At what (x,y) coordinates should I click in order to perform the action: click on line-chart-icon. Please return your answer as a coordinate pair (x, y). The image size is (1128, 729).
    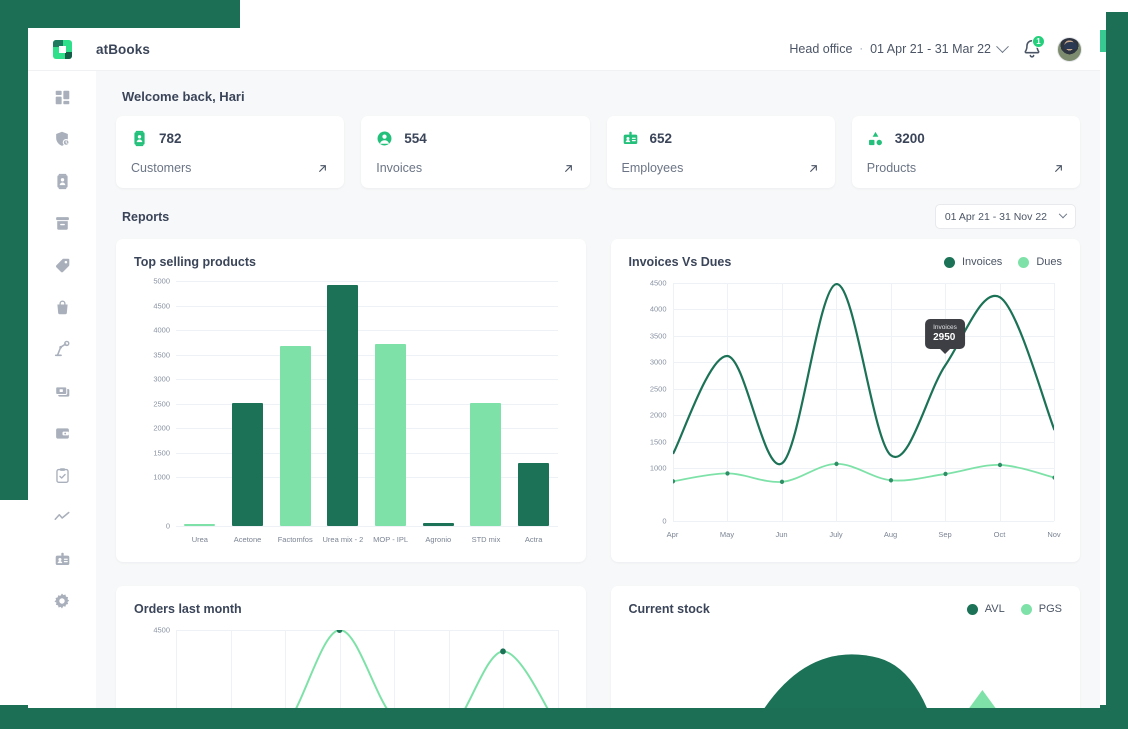
    Looking at the image, I should click on (62, 516).